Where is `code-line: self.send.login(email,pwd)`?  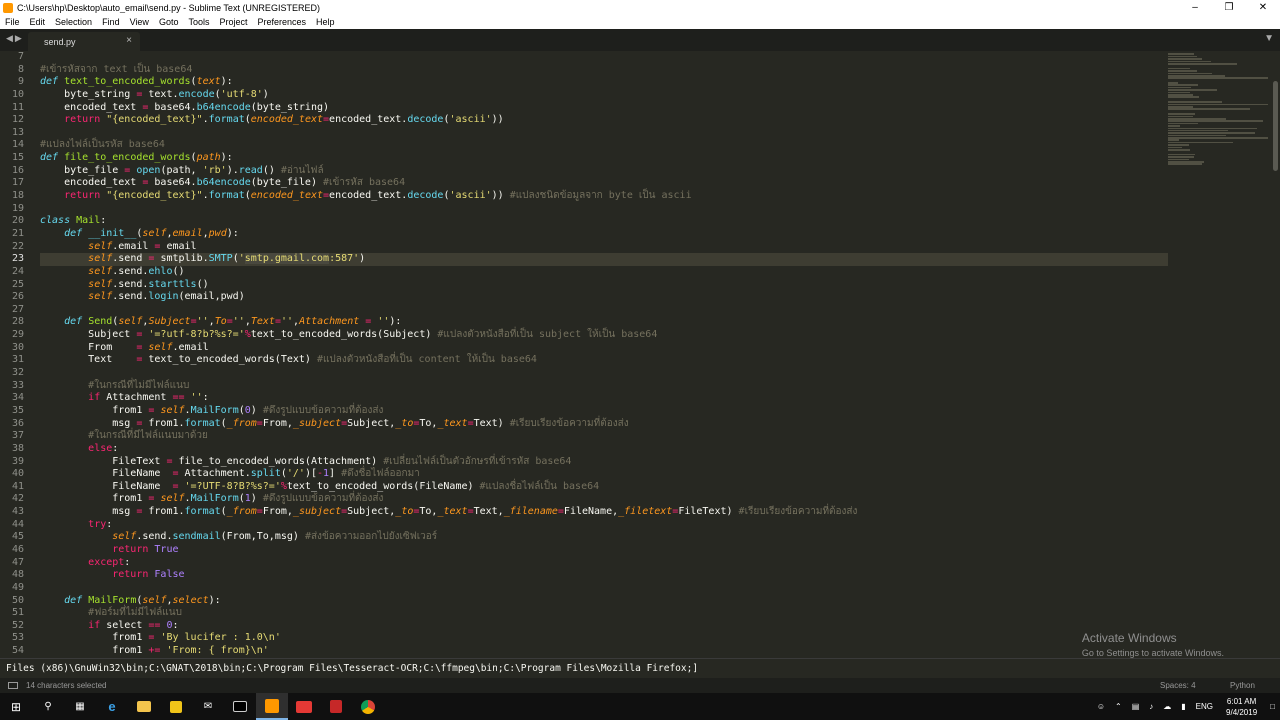
code-line: self.send.login(email,pwd) is located at coordinates (604, 297).